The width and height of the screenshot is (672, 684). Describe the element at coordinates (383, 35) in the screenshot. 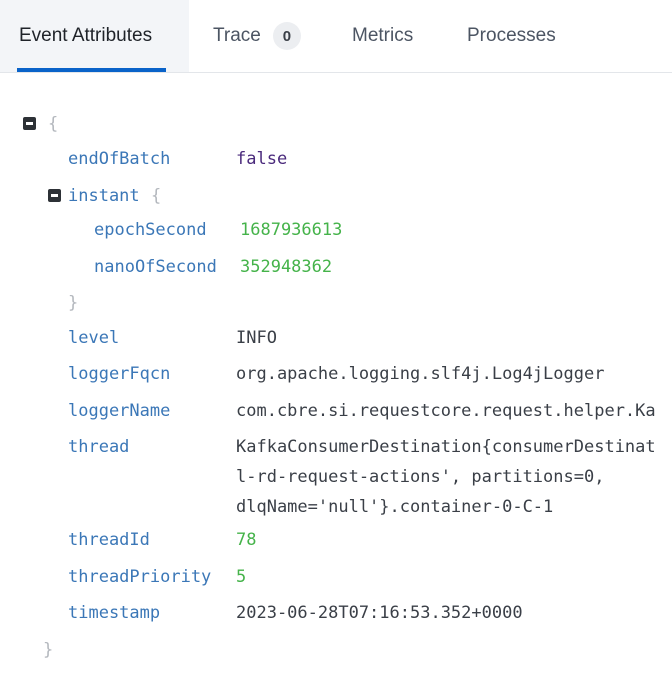

I see `tab-metrics-label: Metrics` at that location.